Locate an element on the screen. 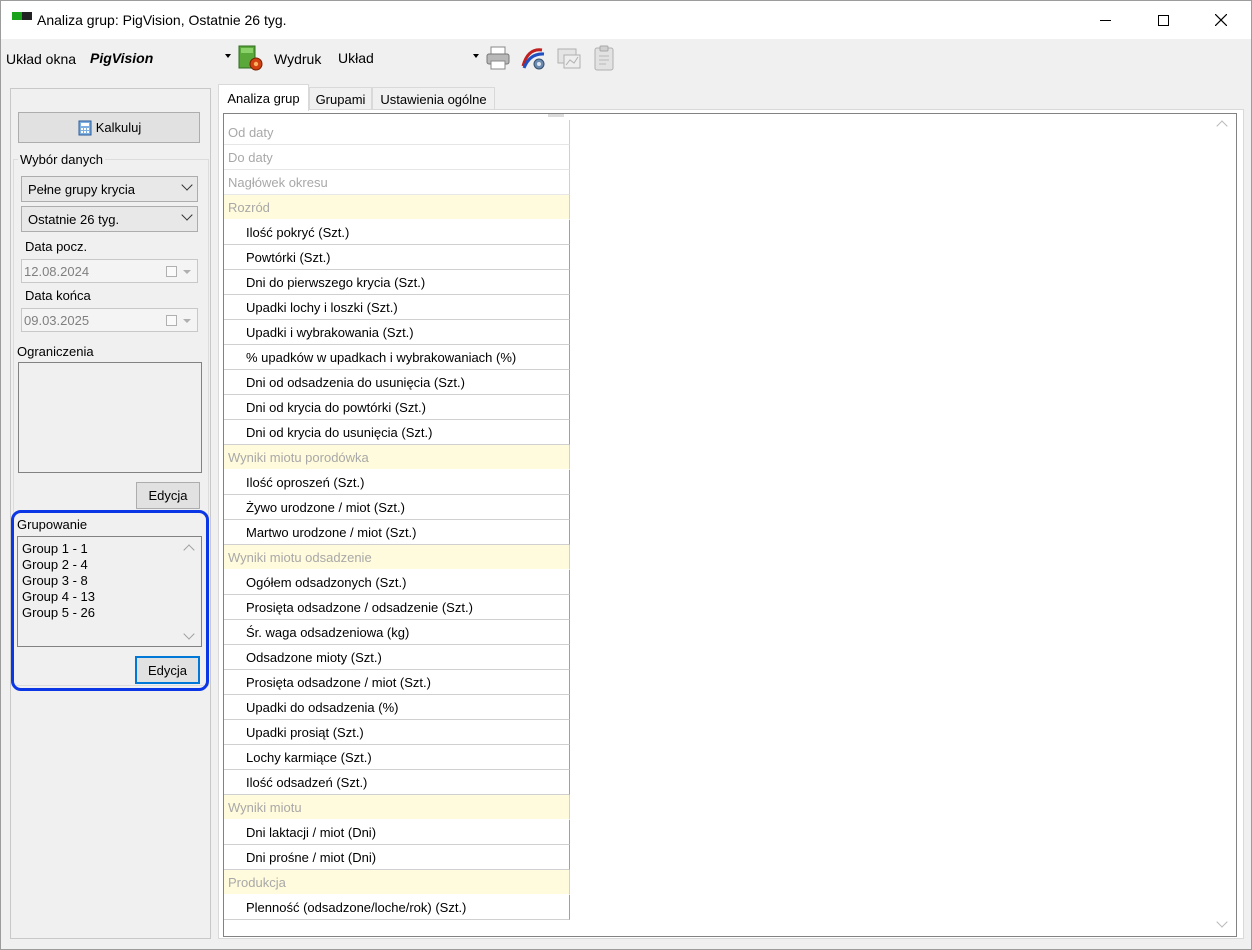  row-label: Śr. waga odsadzeniowa (kg) is located at coordinates (328, 632).